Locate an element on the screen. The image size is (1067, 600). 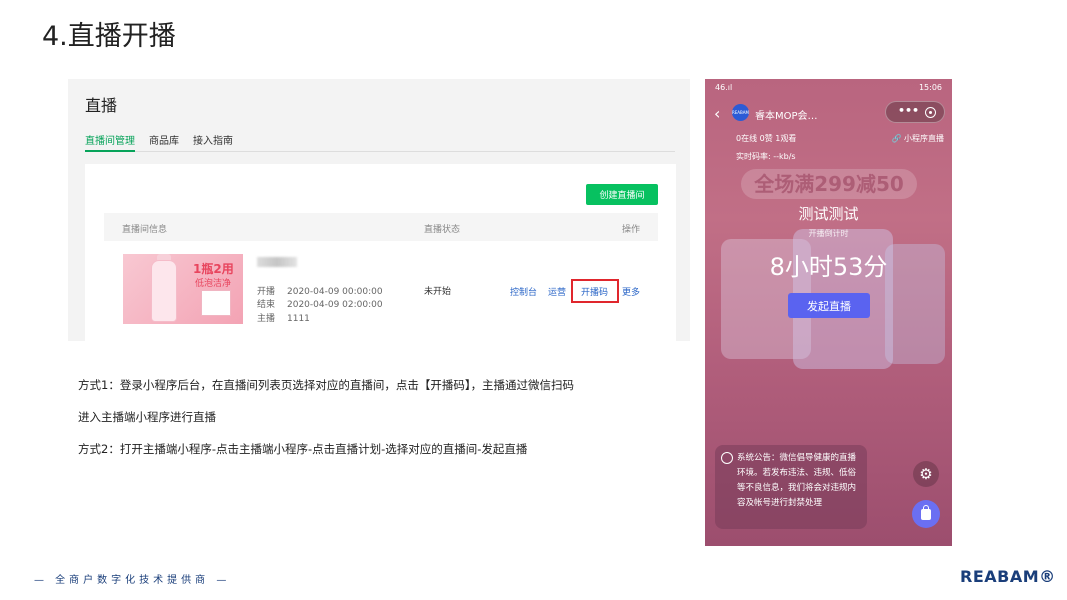
close-icon is located at coordinates (930, 112).